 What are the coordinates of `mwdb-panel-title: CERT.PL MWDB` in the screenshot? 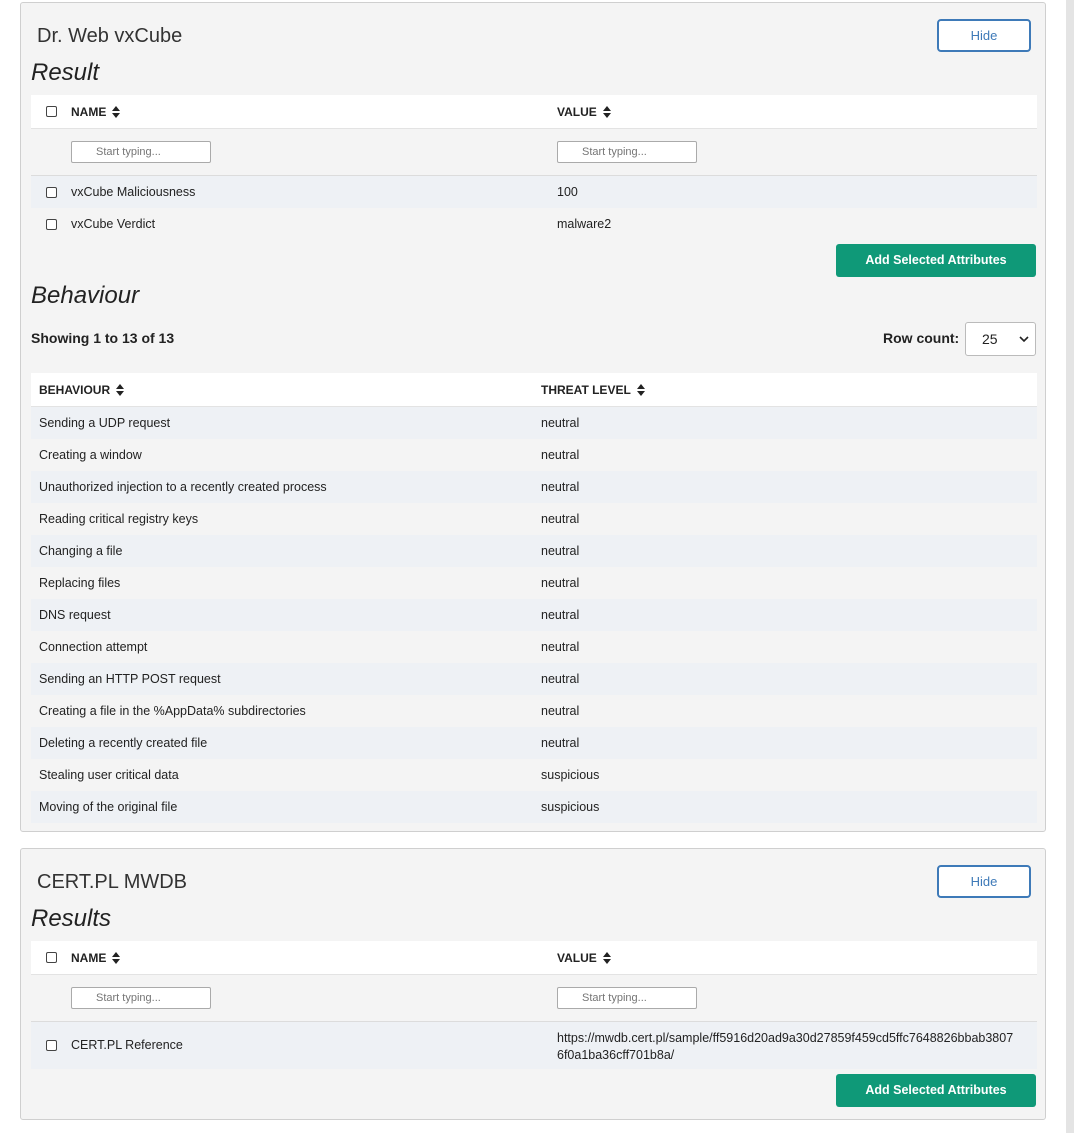 It's located at (112, 882).